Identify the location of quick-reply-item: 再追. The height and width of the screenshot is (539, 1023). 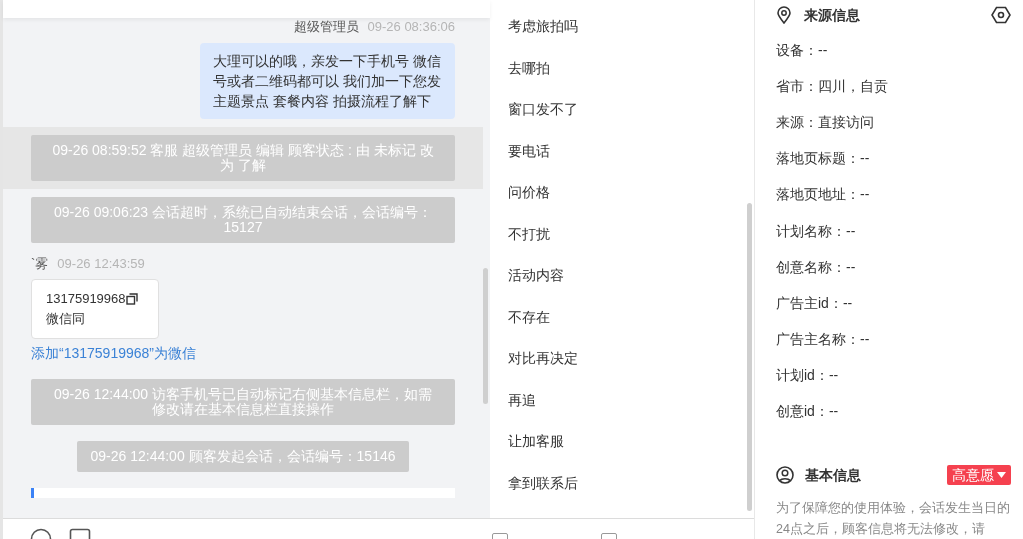
(522, 400).